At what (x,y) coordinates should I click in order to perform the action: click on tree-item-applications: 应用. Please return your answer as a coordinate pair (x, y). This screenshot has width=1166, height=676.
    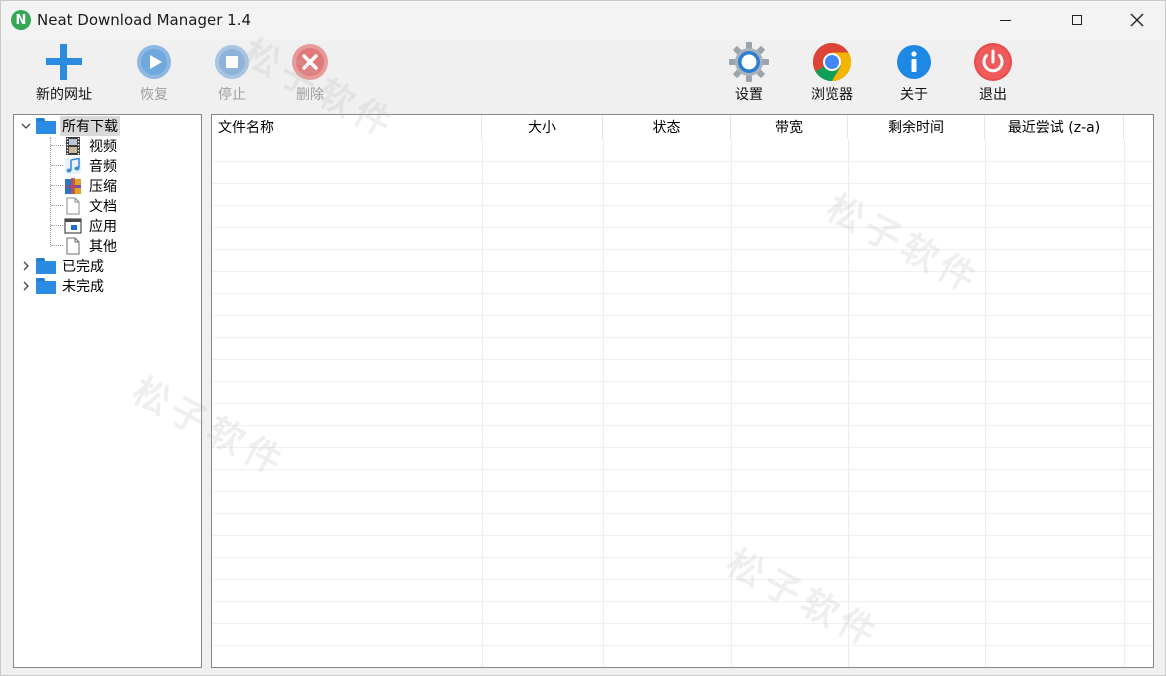
    Looking at the image, I should click on (91, 226).